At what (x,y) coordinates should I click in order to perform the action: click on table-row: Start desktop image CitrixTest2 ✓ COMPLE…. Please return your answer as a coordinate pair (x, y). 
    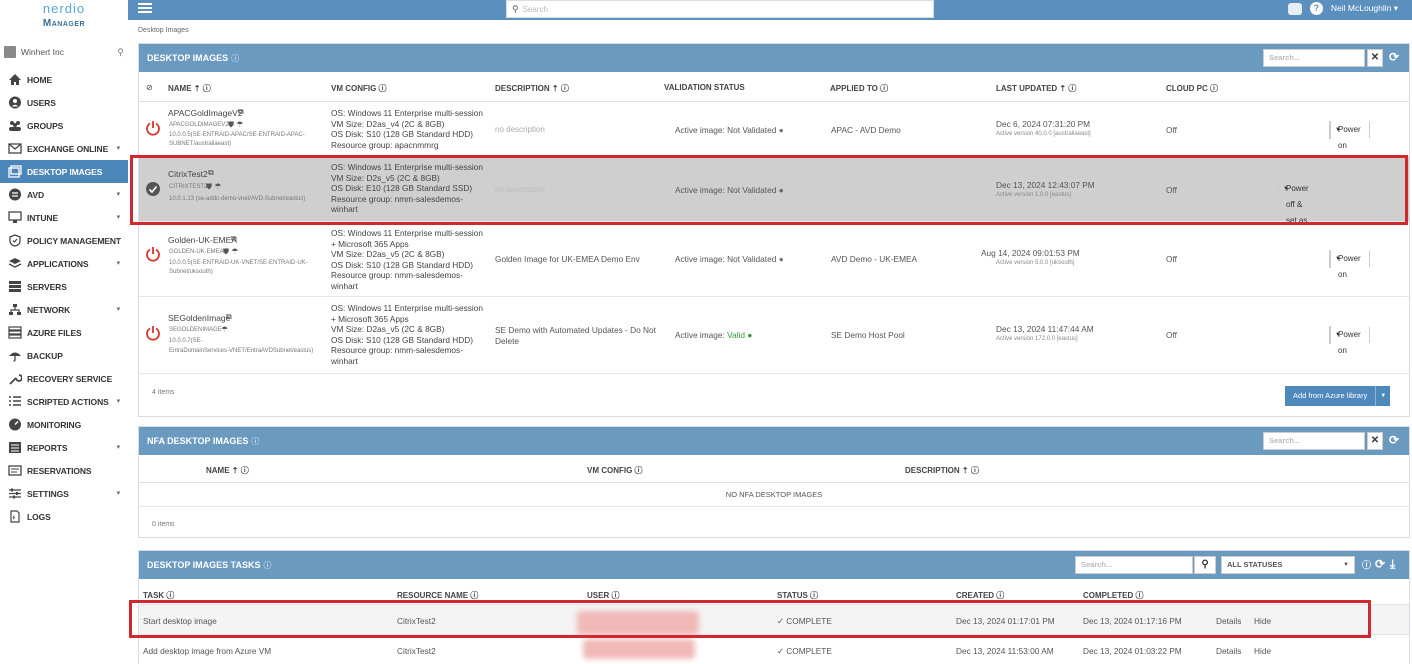
    Looking at the image, I should click on (774, 620).